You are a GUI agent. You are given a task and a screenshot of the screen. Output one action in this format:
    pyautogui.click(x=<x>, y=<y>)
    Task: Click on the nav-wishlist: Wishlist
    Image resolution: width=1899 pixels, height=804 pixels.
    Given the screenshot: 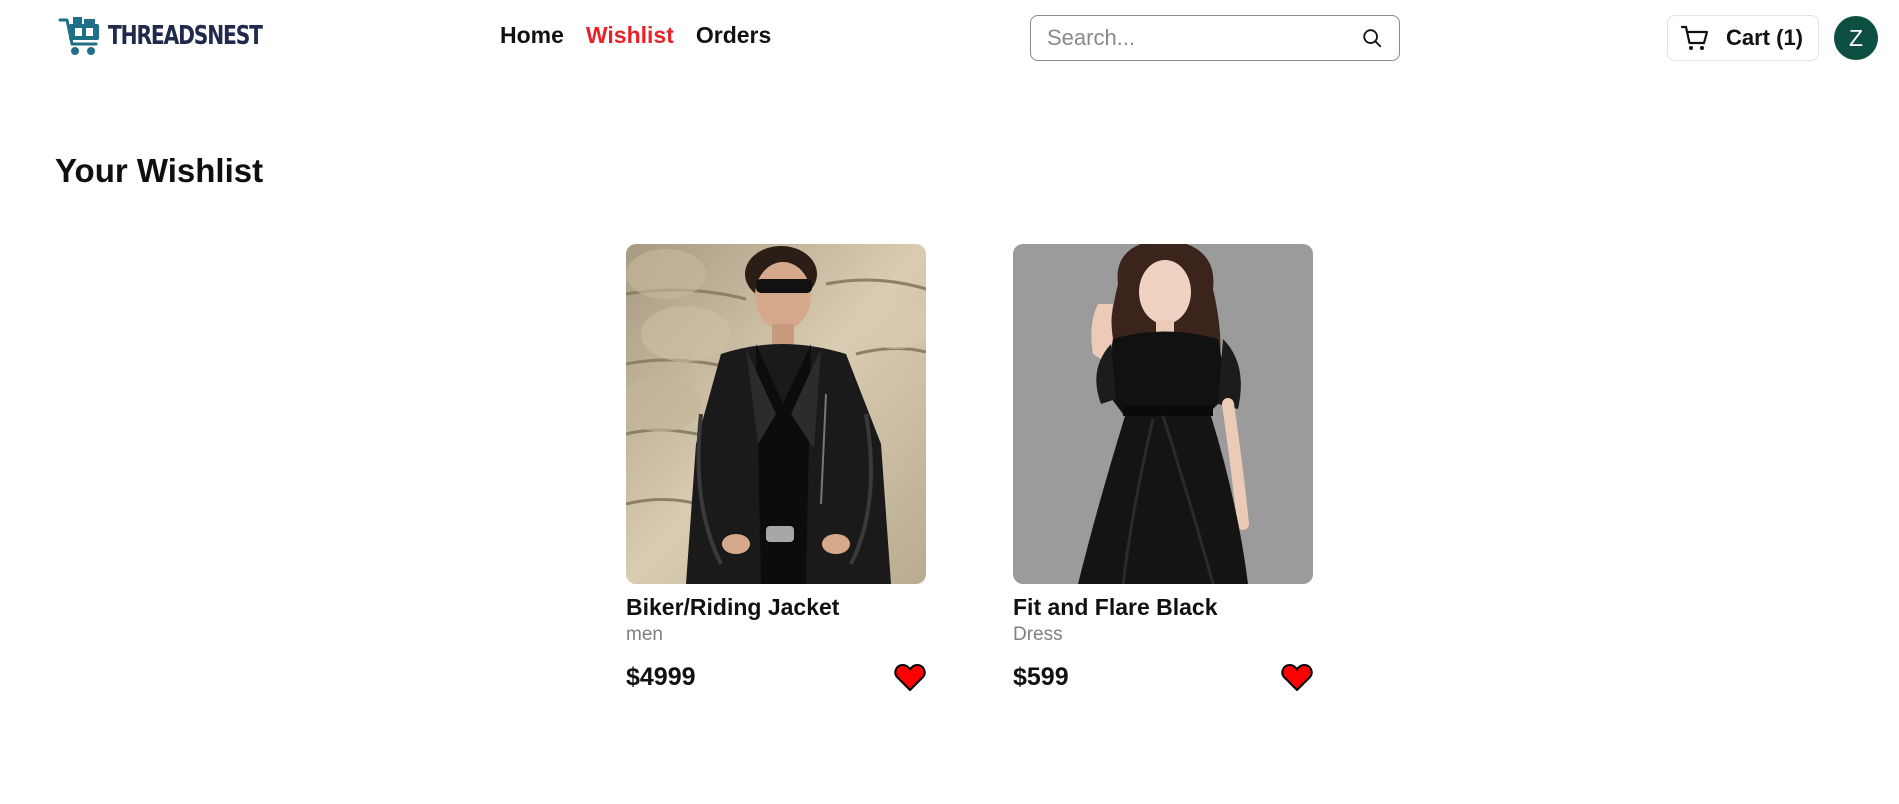 What is the action you would take?
    pyautogui.click(x=630, y=35)
    